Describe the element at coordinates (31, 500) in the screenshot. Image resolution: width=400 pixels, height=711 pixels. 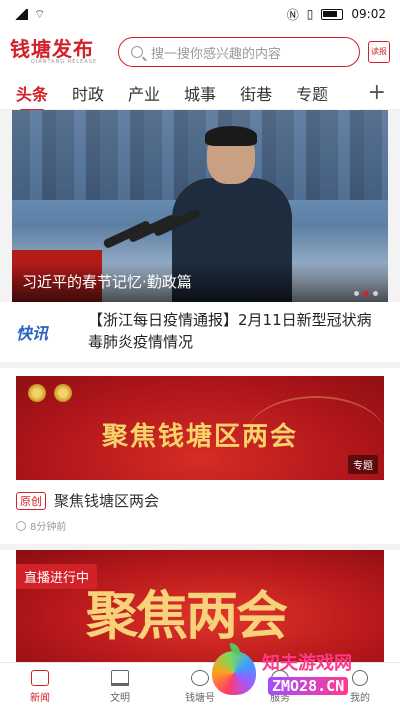
I see `original-badge: 原创` at that location.